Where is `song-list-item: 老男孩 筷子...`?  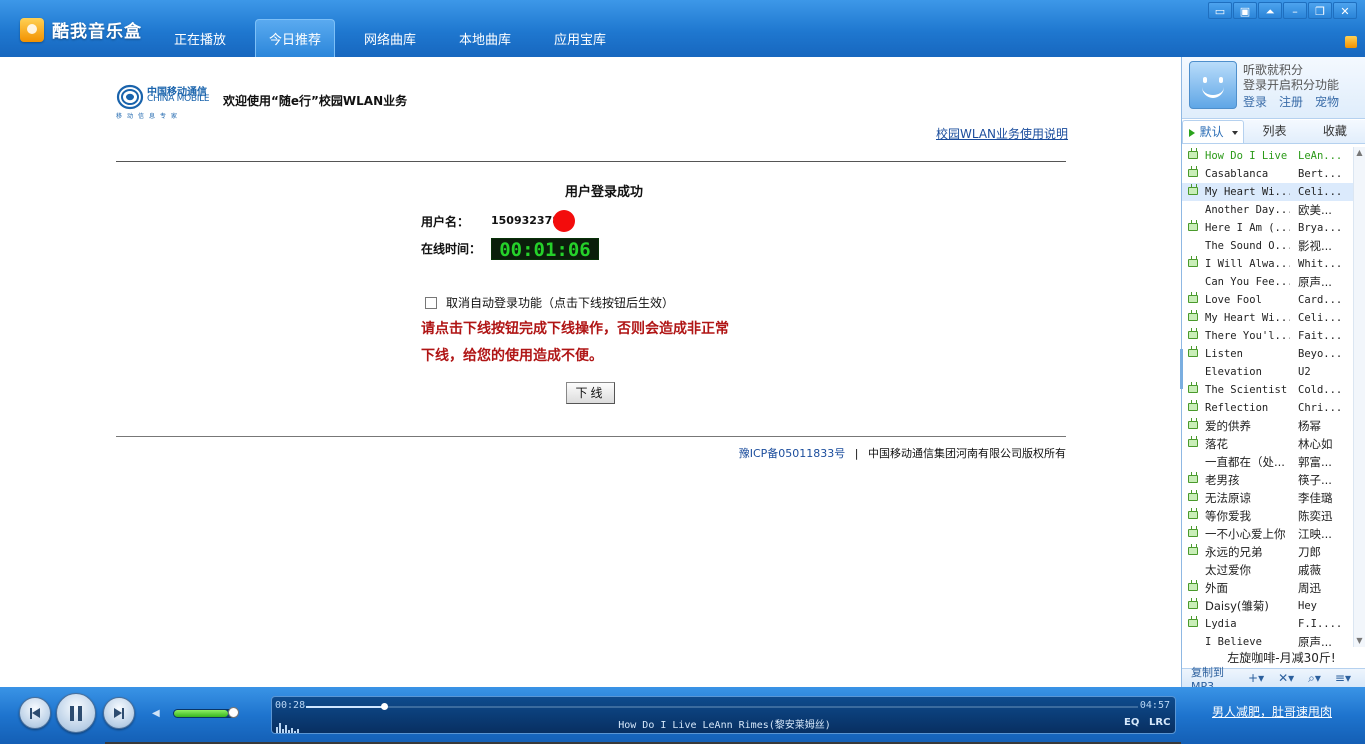
song-list-item: 老男孩 筷子... is located at coordinates (1268, 480).